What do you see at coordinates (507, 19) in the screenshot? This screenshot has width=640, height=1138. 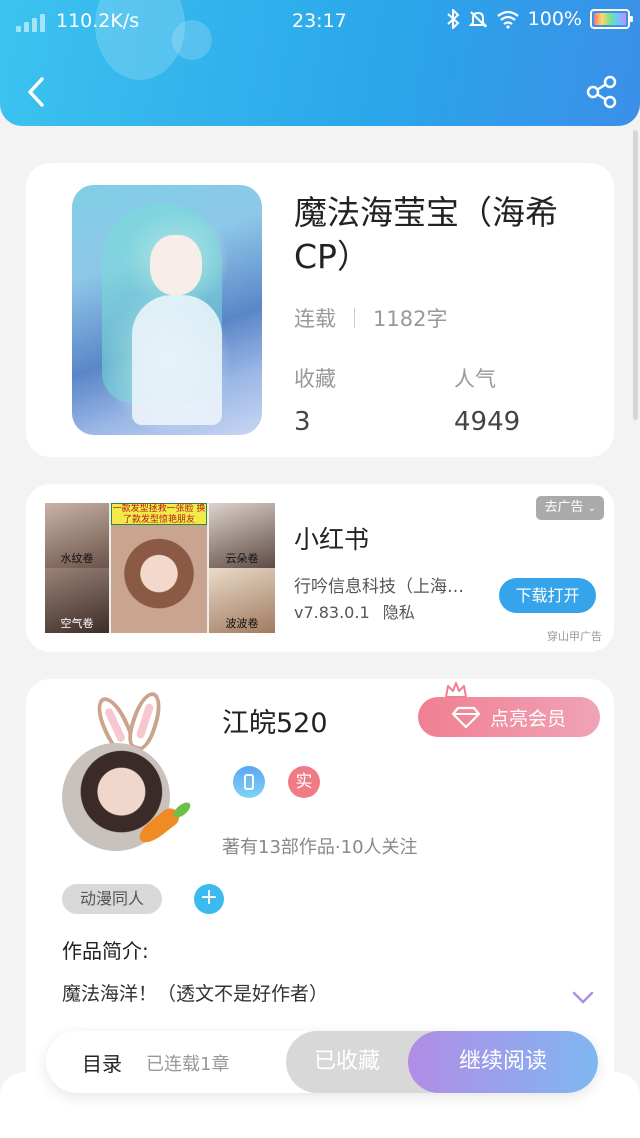 I see `wifi-icon` at bounding box center [507, 19].